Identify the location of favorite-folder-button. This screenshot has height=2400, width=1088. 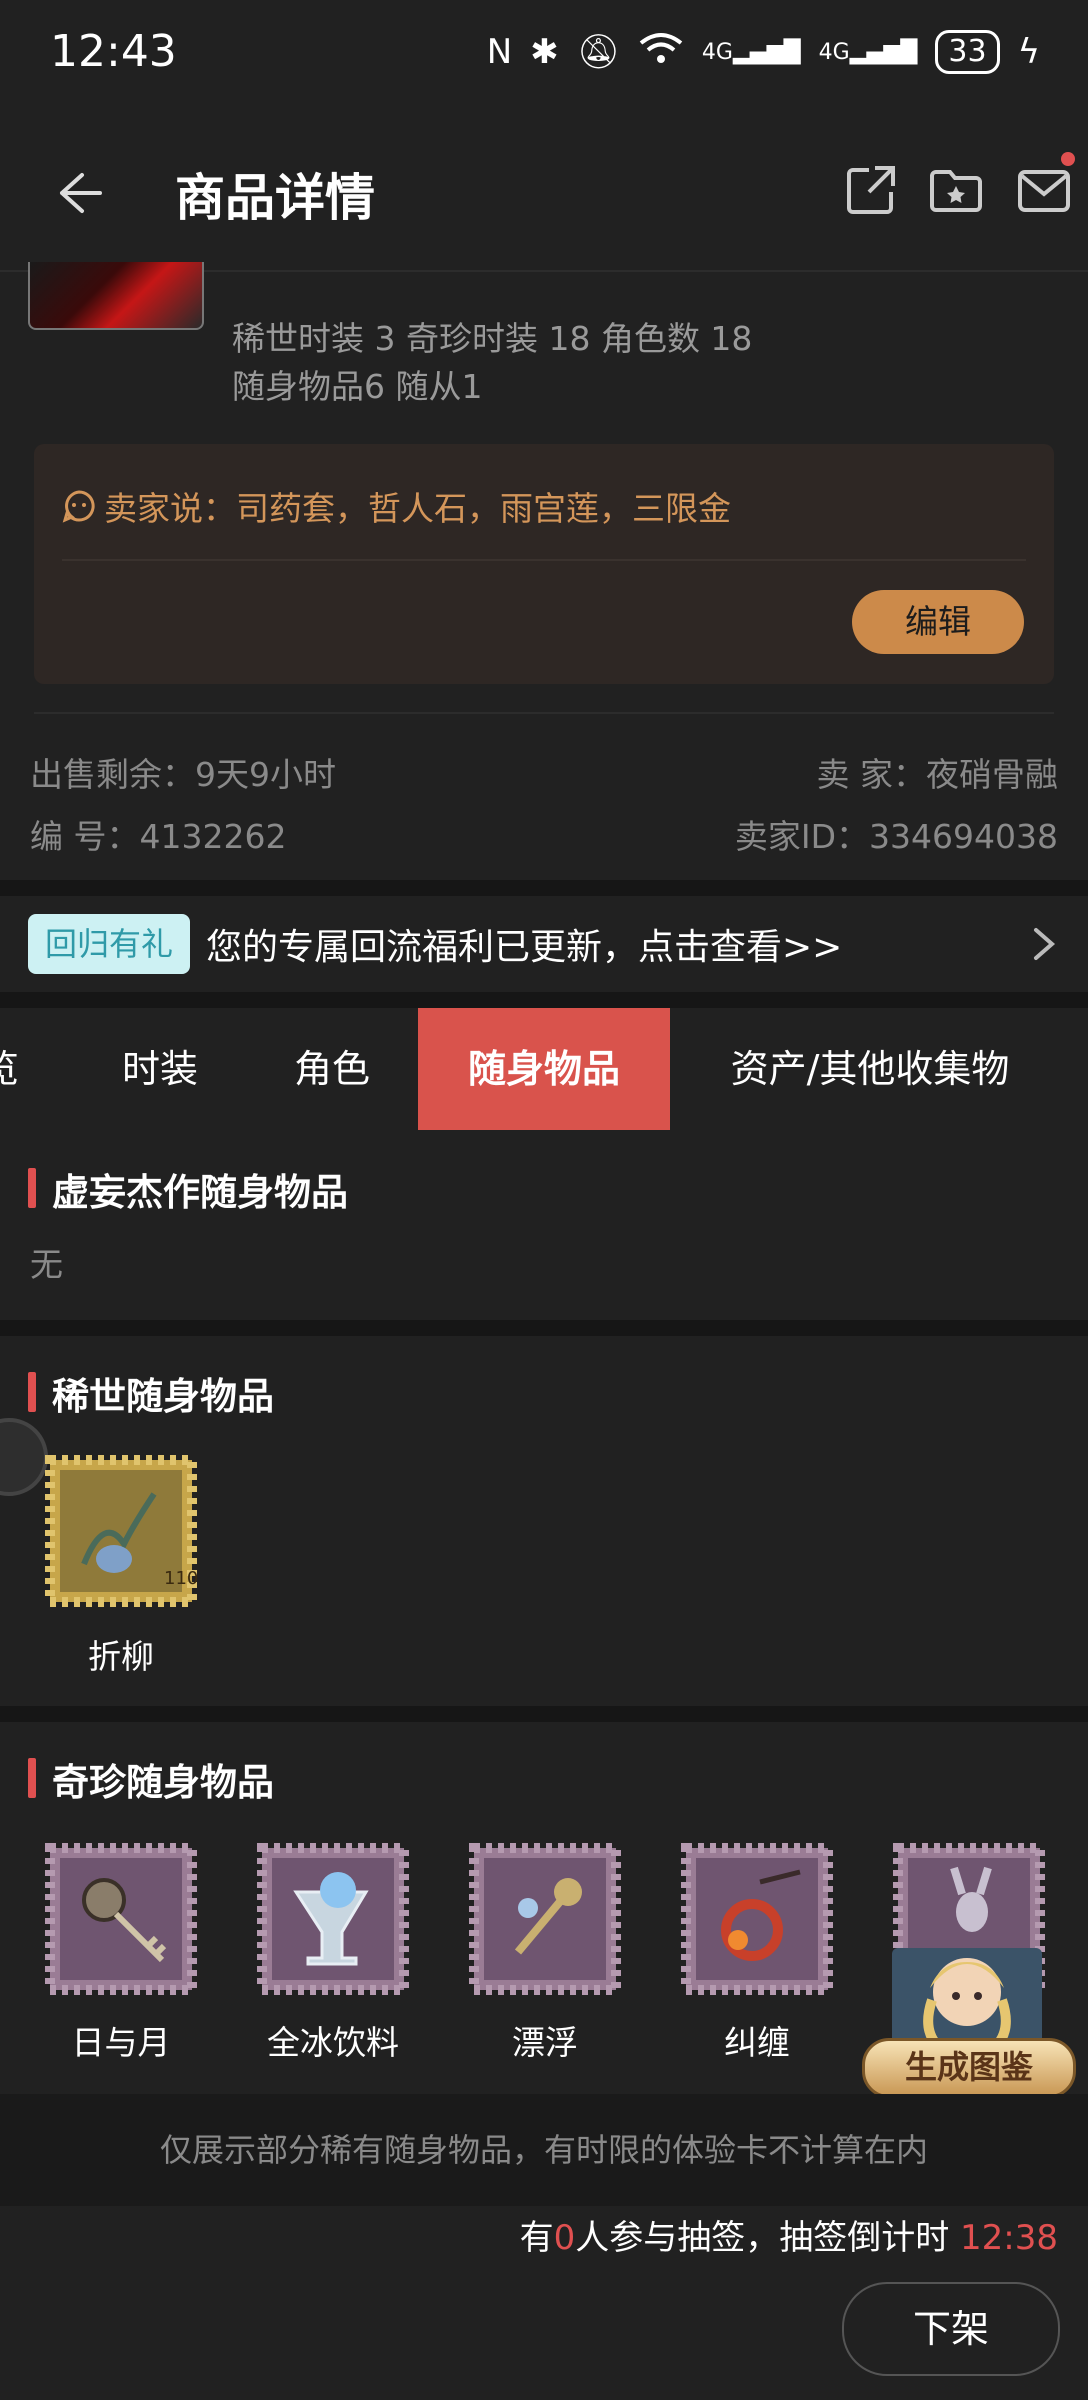
(956, 190).